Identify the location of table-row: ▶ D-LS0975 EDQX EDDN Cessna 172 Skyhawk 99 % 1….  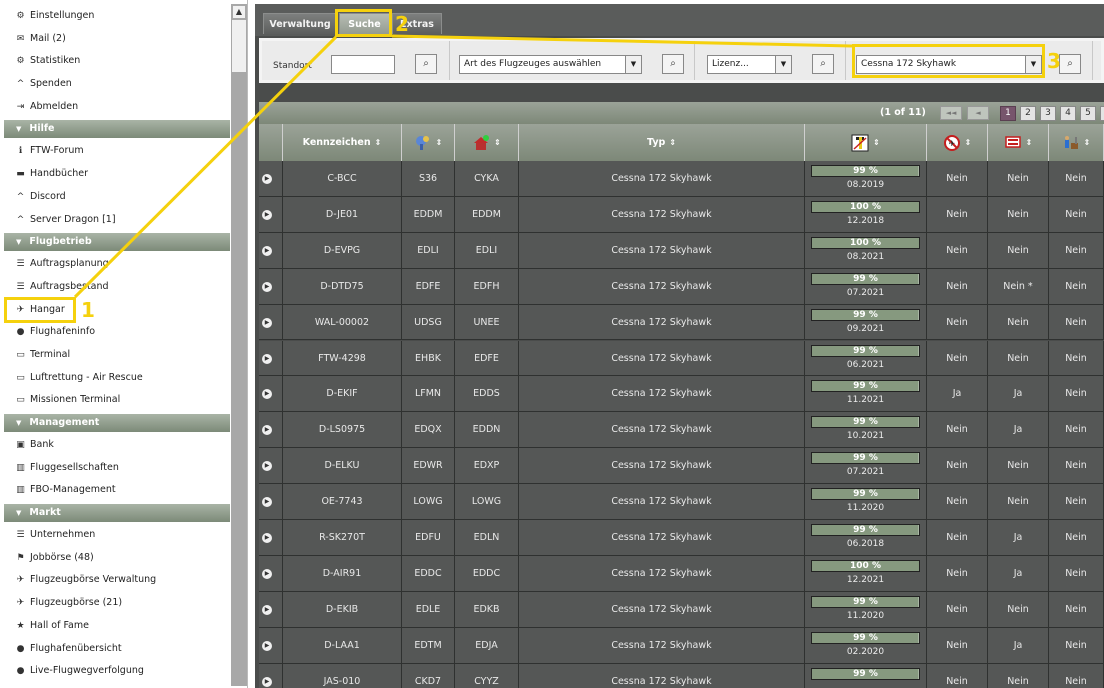
(681, 430).